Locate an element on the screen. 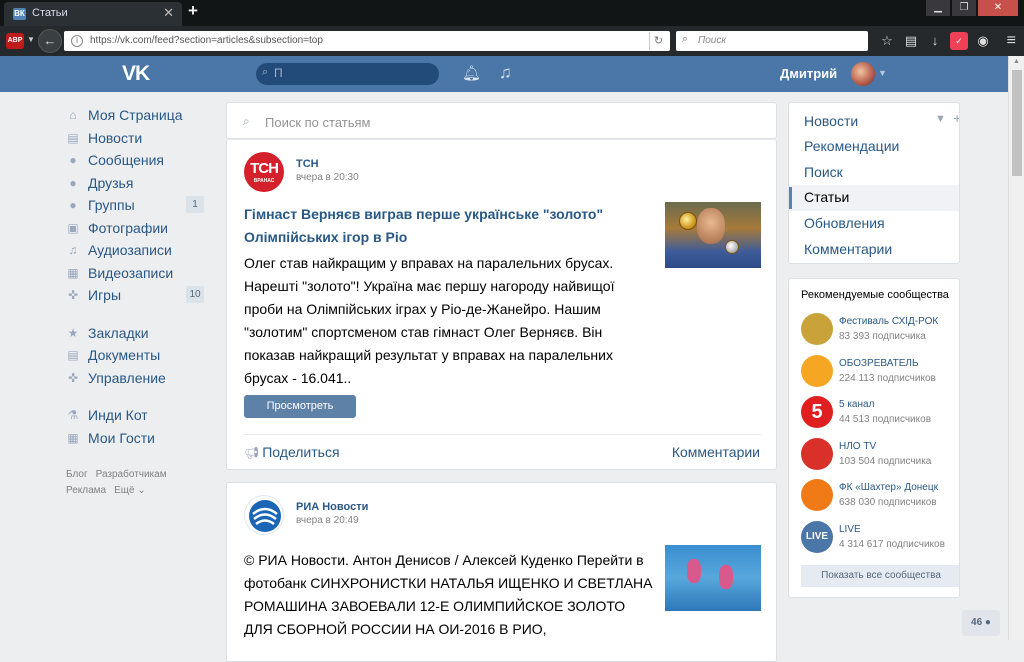 The height and width of the screenshot is (662, 1024). music-icon: ♫ is located at coordinates (505, 73).